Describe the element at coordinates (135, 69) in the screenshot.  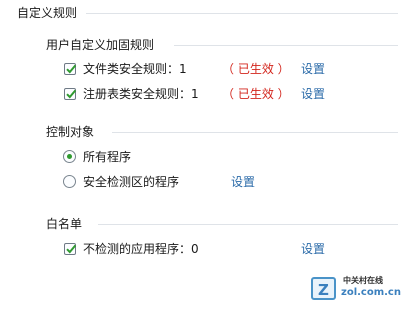
I see `file-rule-label: 文件类安全规则：1` at that location.